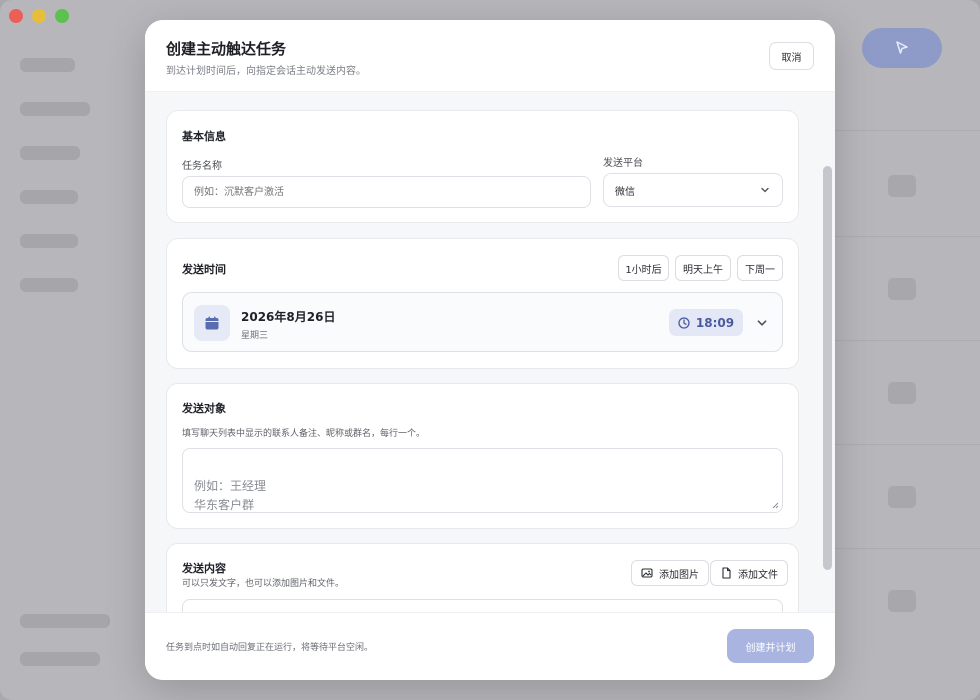 This screenshot has width=980, height=700. I want to click on footer-note: 任务到点时如自动回复正在运行，将等待平台空闲。, so click(270, 648).